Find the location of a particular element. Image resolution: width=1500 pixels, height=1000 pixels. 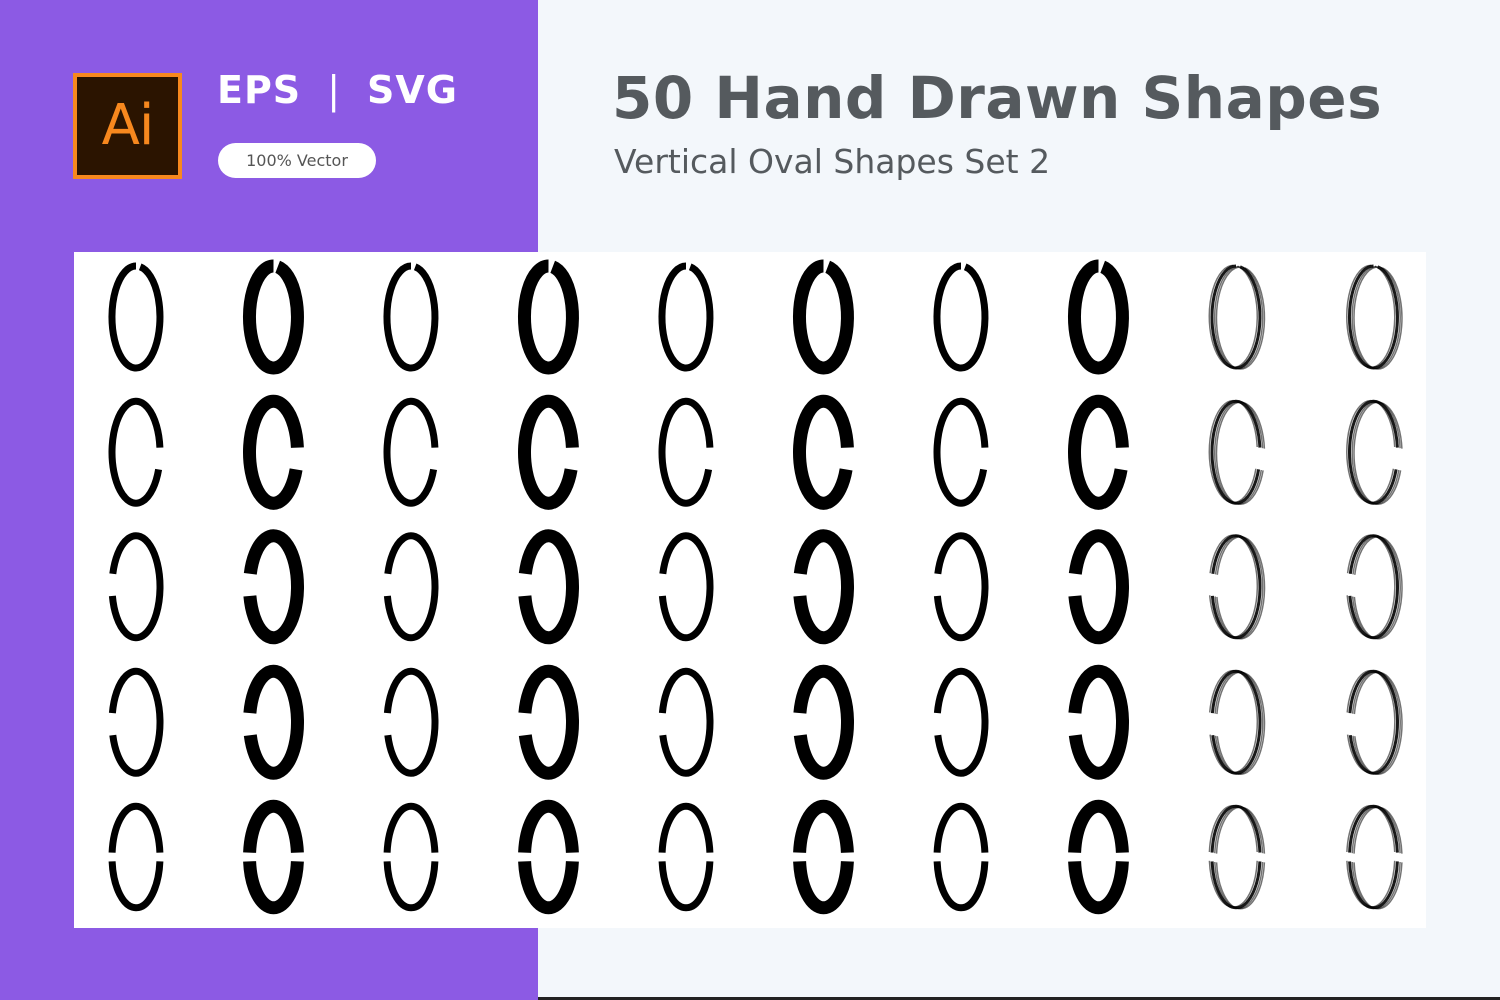

page-subtitle: Vertical Oval Shapes Set 2 is located at coordinates (832, 161).